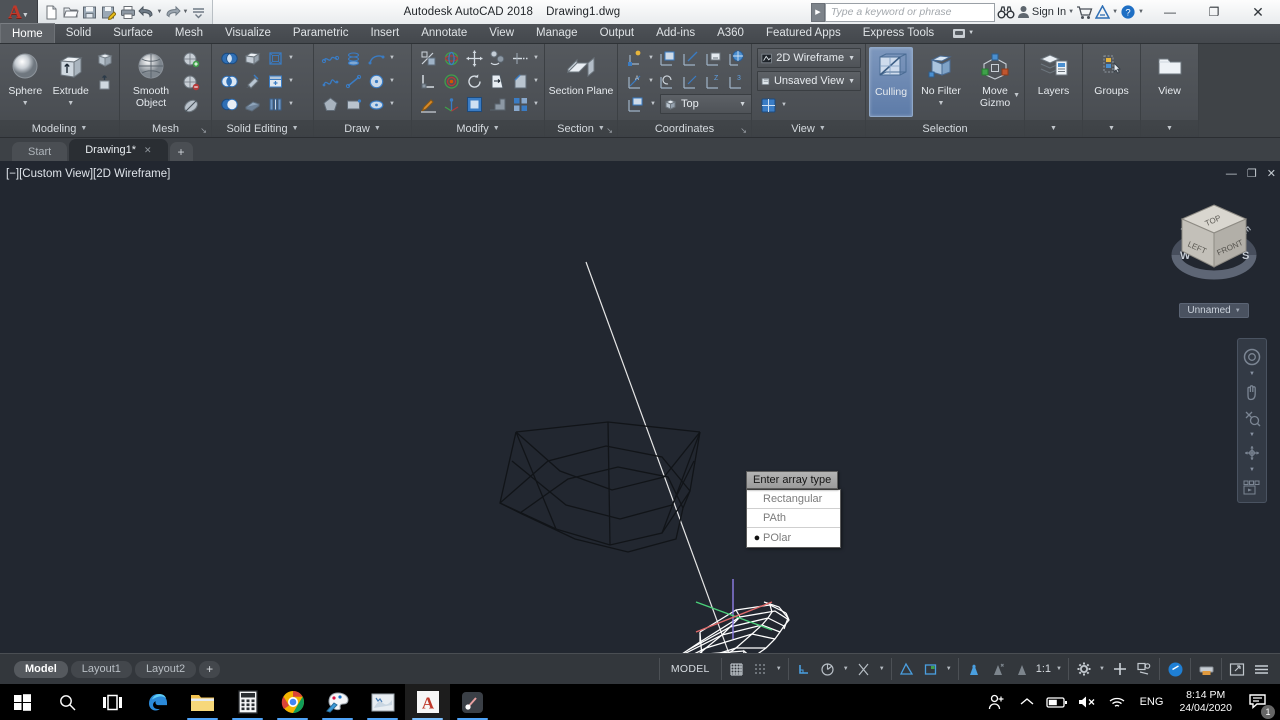 The width and height of the screenshot is (1280, 720). I want to click on section-plane-button: Section Plane, so click(581, 72).